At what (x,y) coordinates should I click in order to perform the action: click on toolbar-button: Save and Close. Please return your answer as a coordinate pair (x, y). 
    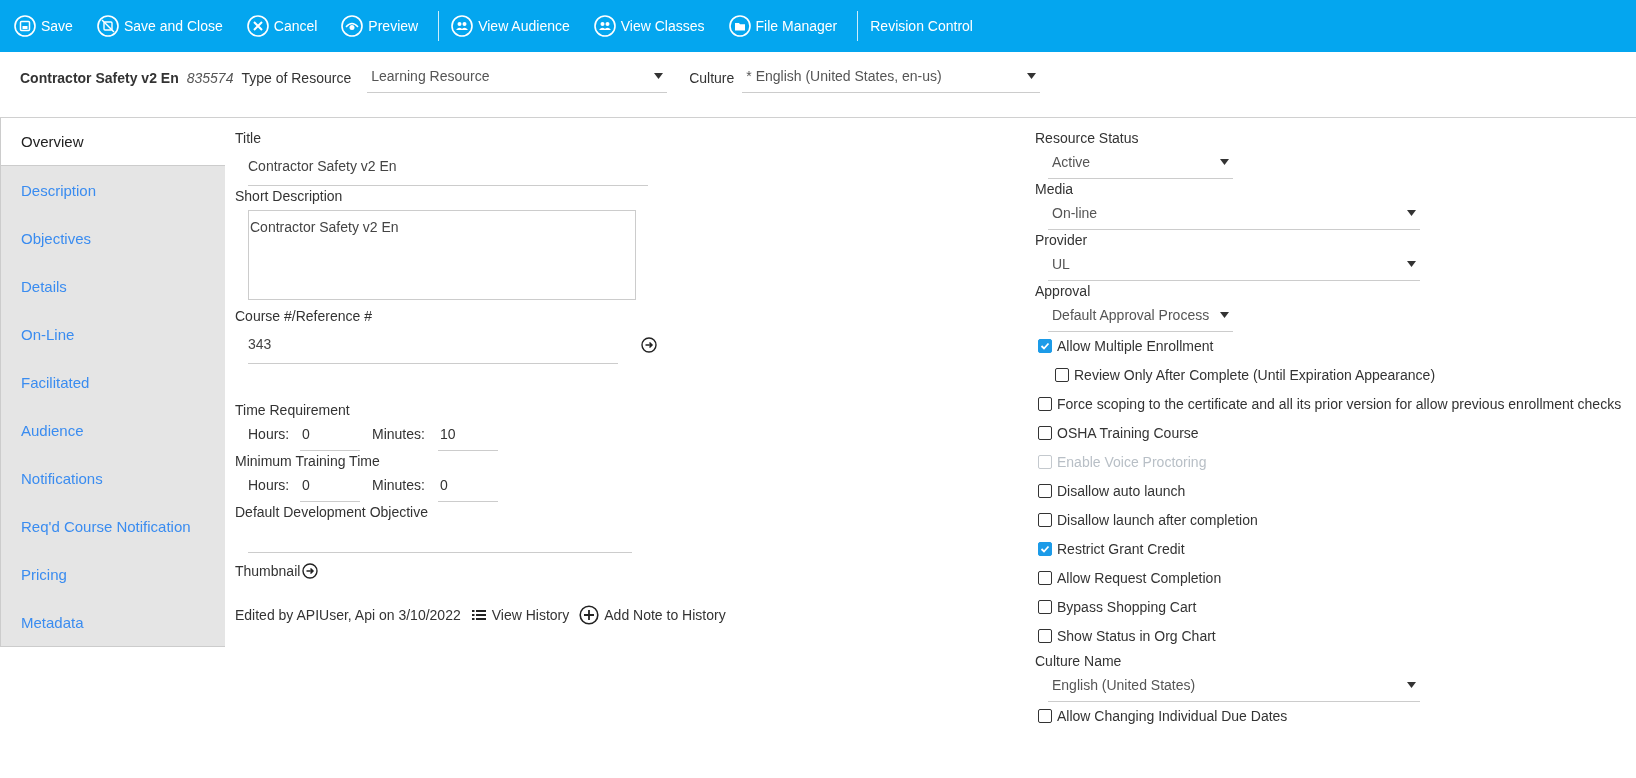
    Looking at the image, I should click on (159, 26).